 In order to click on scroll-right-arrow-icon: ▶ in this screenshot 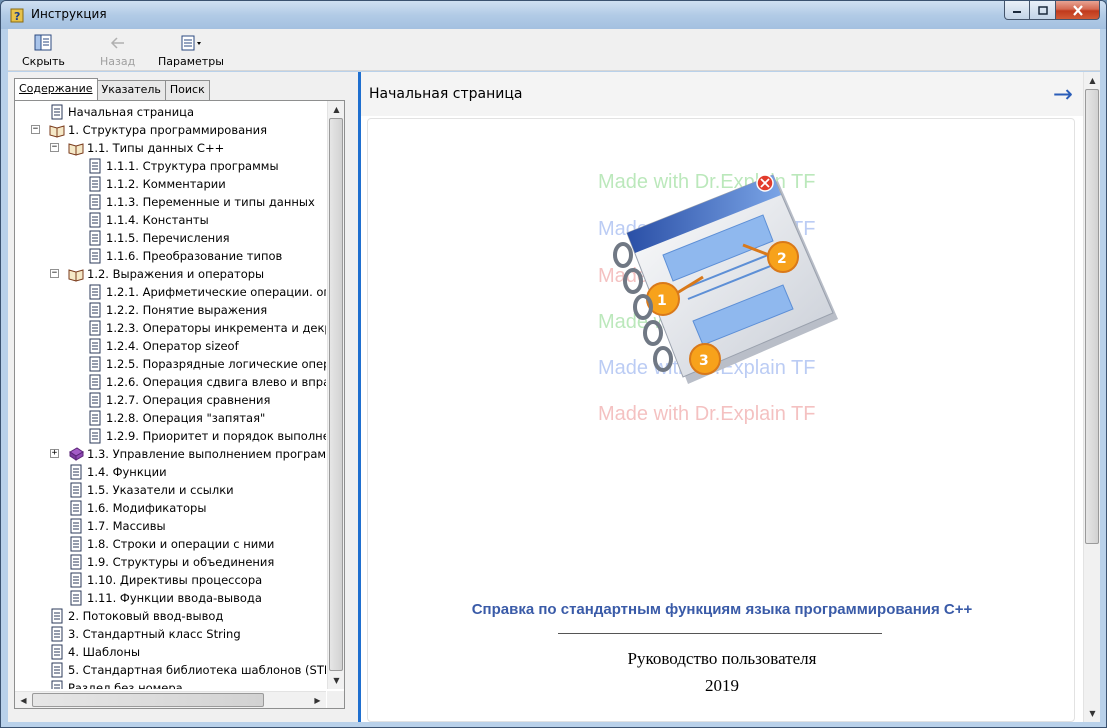, I will do `click(317, 700)`.